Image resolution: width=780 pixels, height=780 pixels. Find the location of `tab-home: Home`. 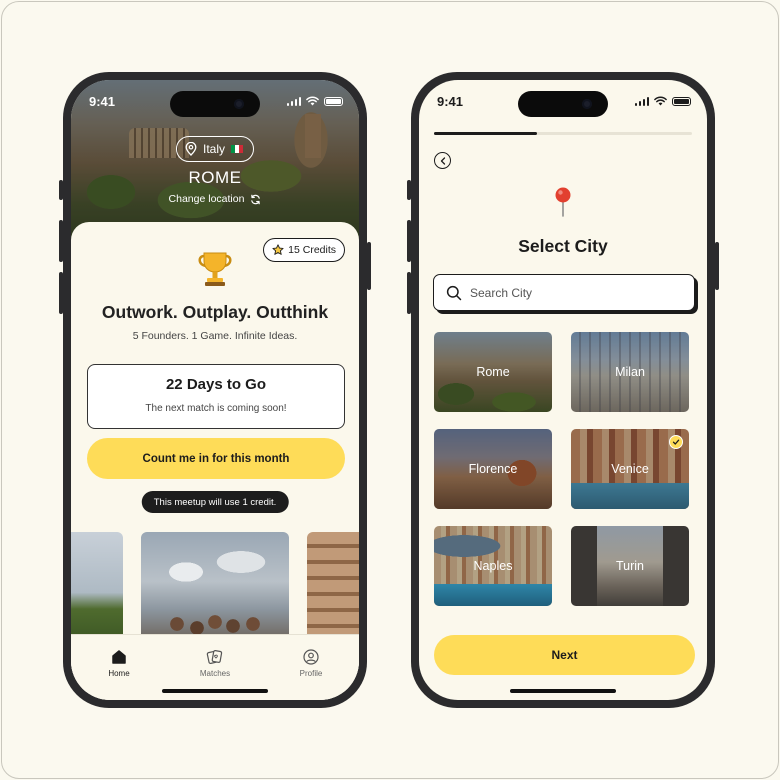

tab-home: Home is located at coordinates (119, 667).